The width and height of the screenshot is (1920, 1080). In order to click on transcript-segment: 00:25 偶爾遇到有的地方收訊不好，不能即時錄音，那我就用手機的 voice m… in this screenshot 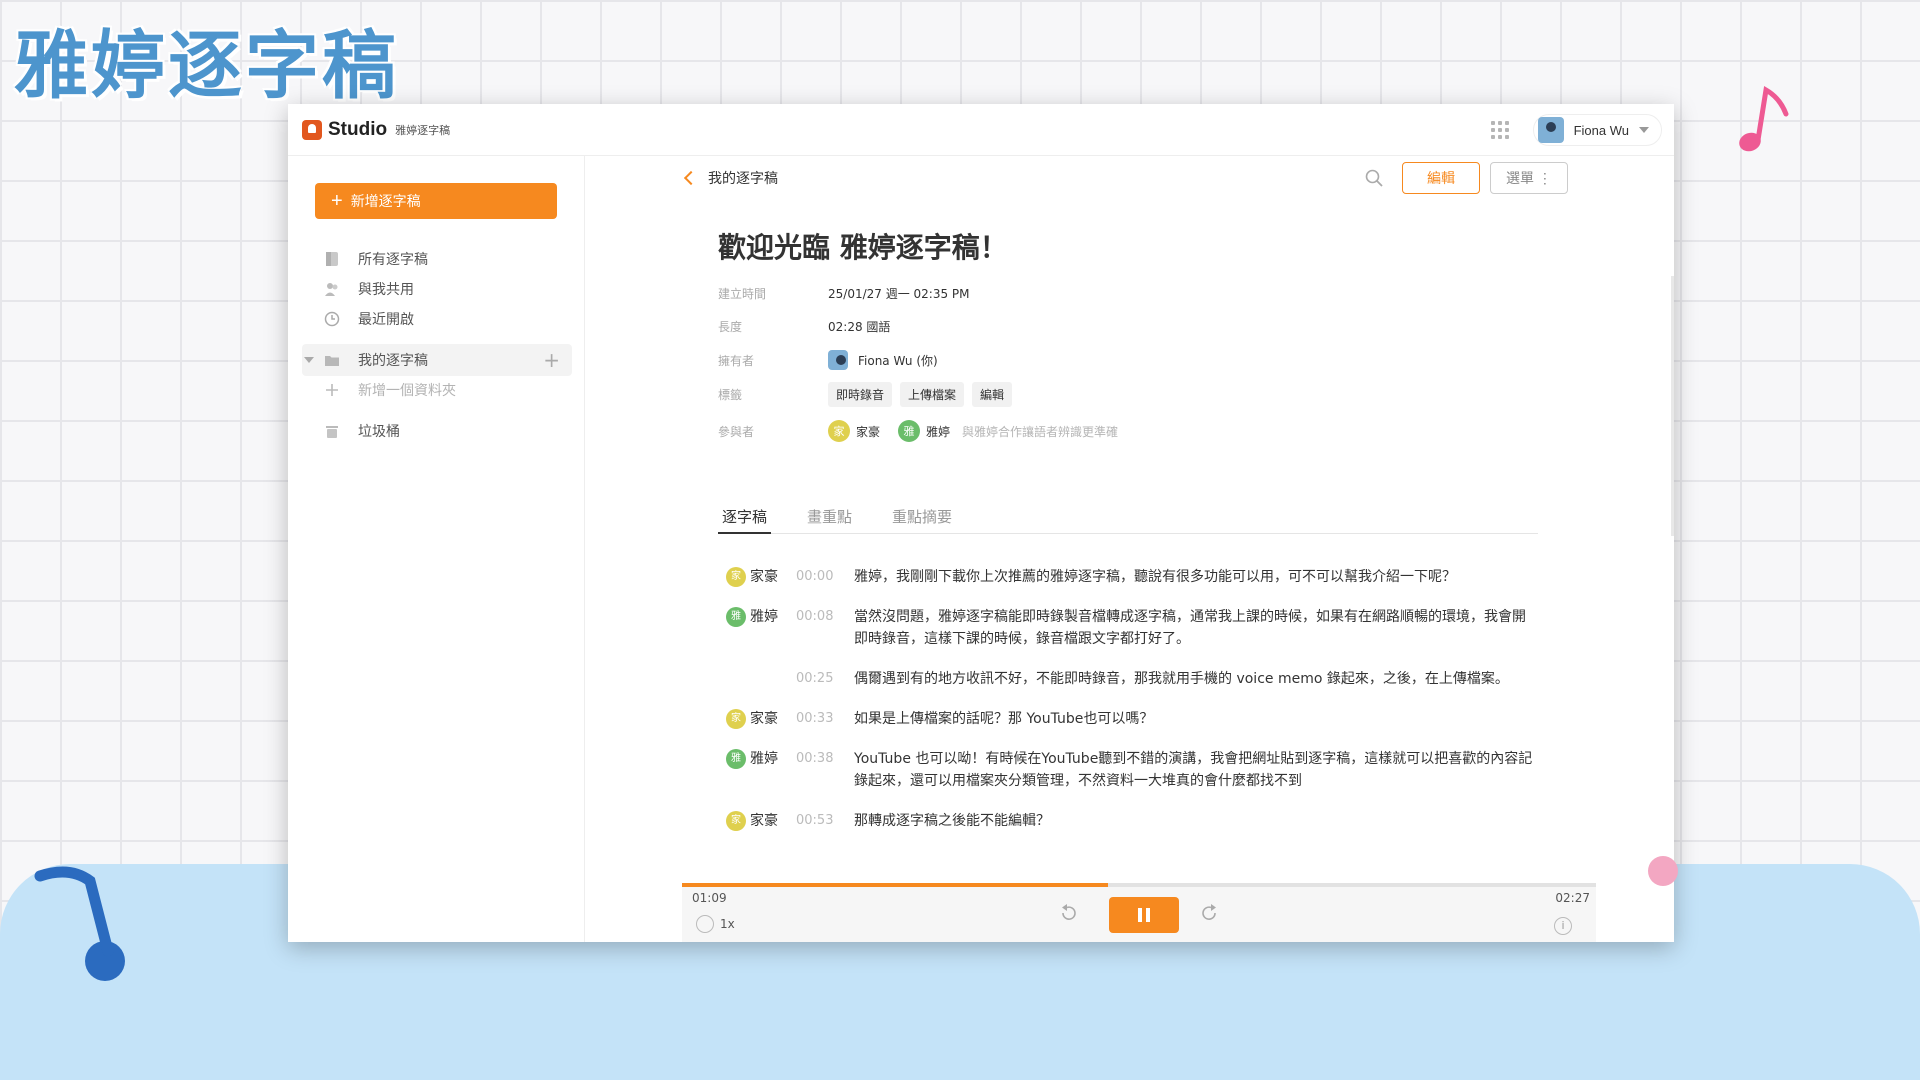, I will do `click(1131, 679)`.